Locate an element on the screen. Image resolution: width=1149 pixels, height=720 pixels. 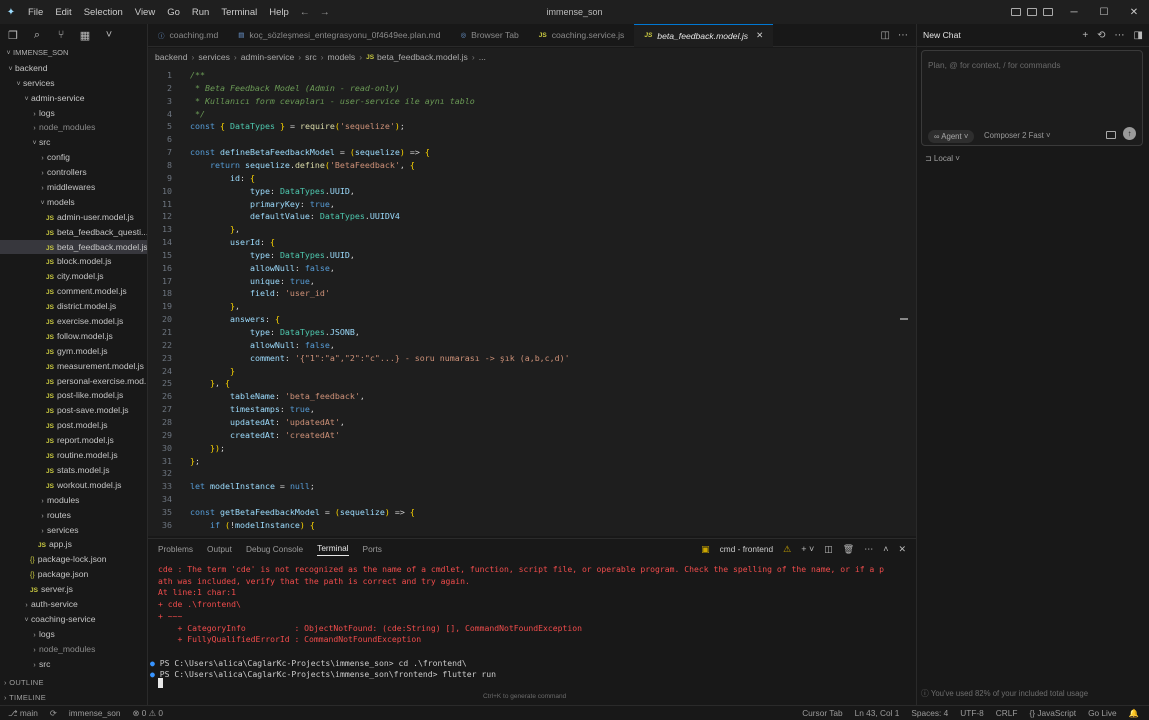
tree-item: › controllers is located at coordinates (73, 172).